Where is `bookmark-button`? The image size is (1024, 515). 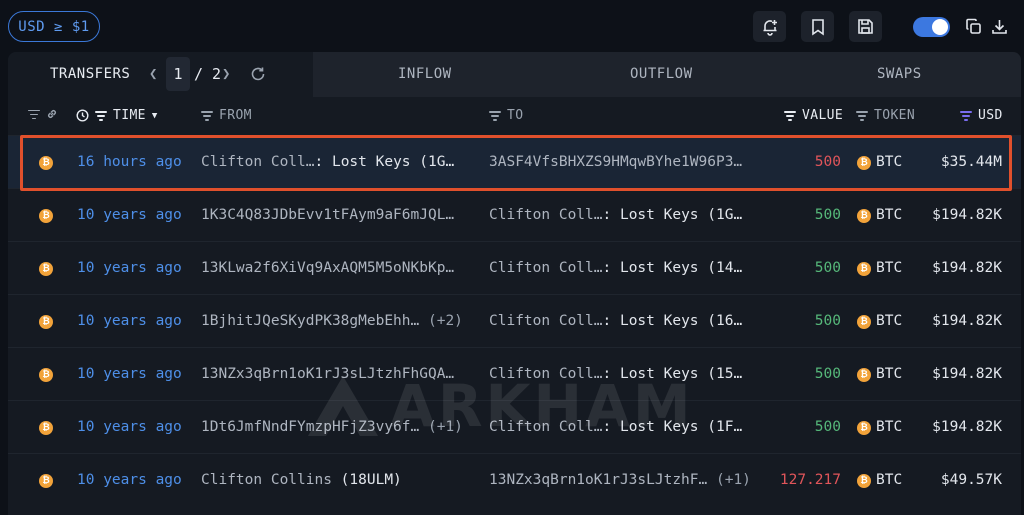
bookmark-button is located at coordinates (817, 26).